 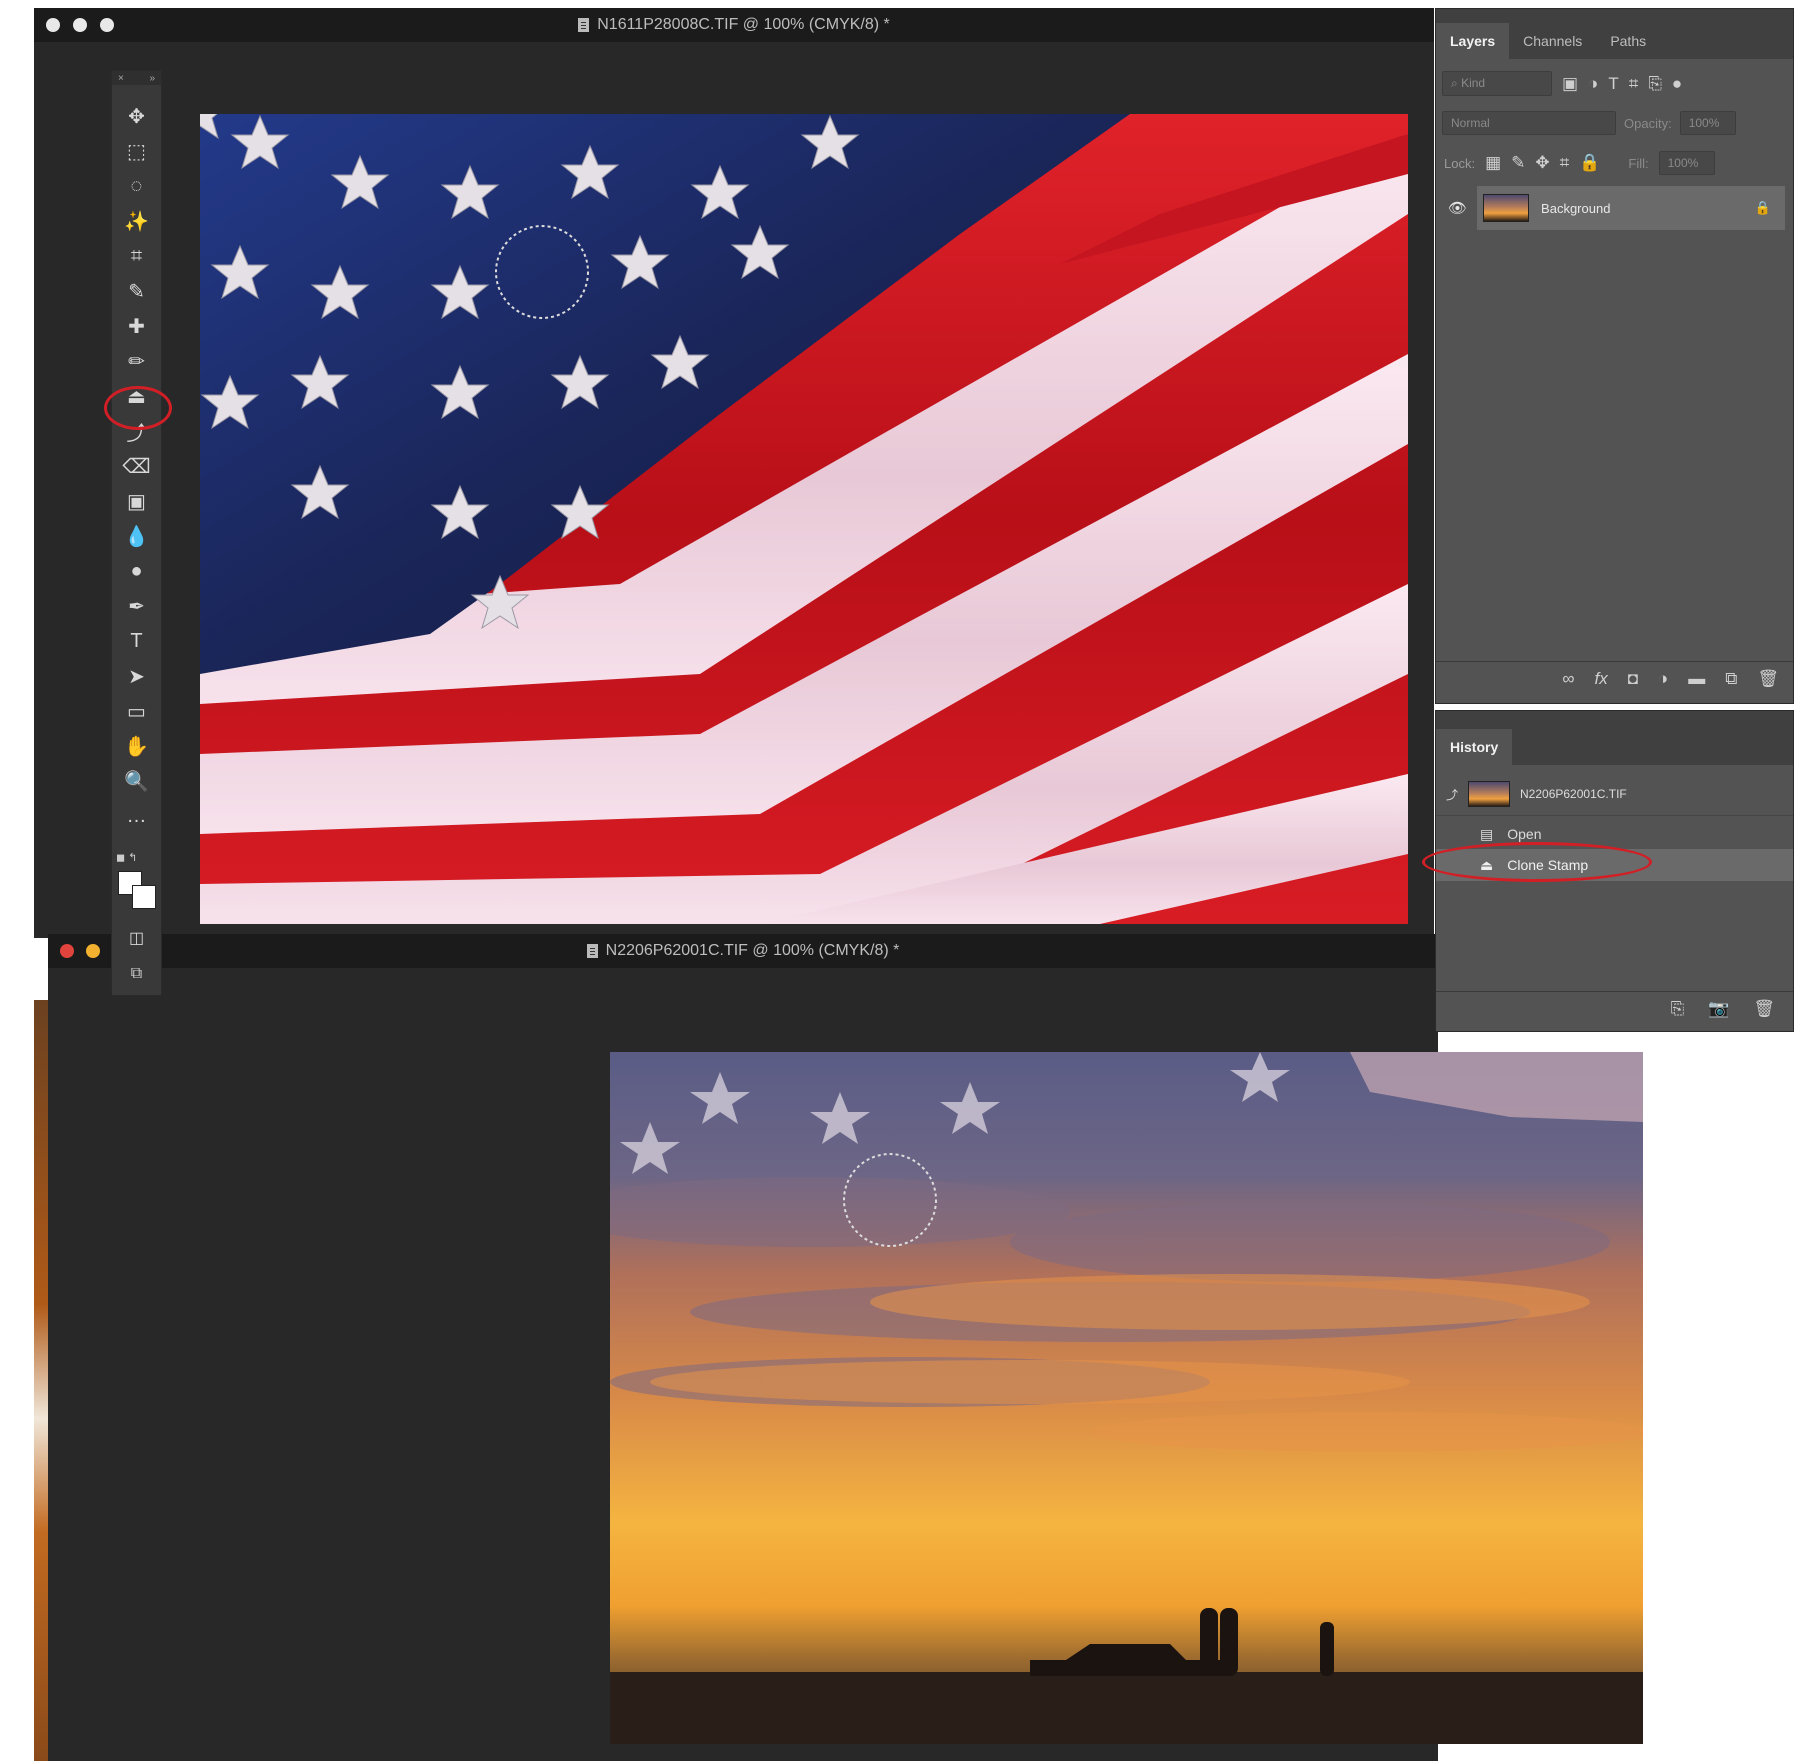 What do you see at coordinates (1696, 679) in the screenshot?
I see `new-group-icon: ▬` at bounding box center [1696, 679].